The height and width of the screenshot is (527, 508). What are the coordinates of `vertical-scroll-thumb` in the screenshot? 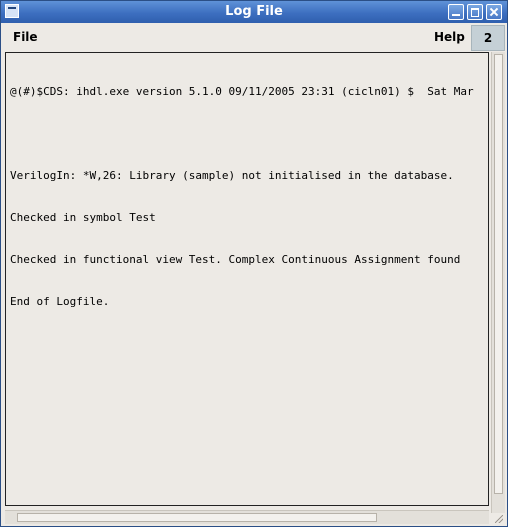 It's located at (498, 274).